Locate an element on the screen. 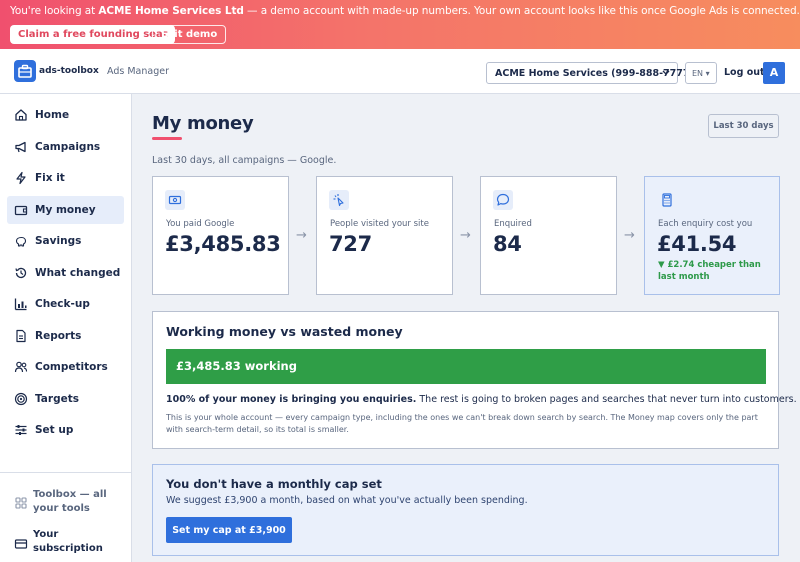  account-select: ACME Home Services (999-888-7777) is located at coordinates (590, 73).